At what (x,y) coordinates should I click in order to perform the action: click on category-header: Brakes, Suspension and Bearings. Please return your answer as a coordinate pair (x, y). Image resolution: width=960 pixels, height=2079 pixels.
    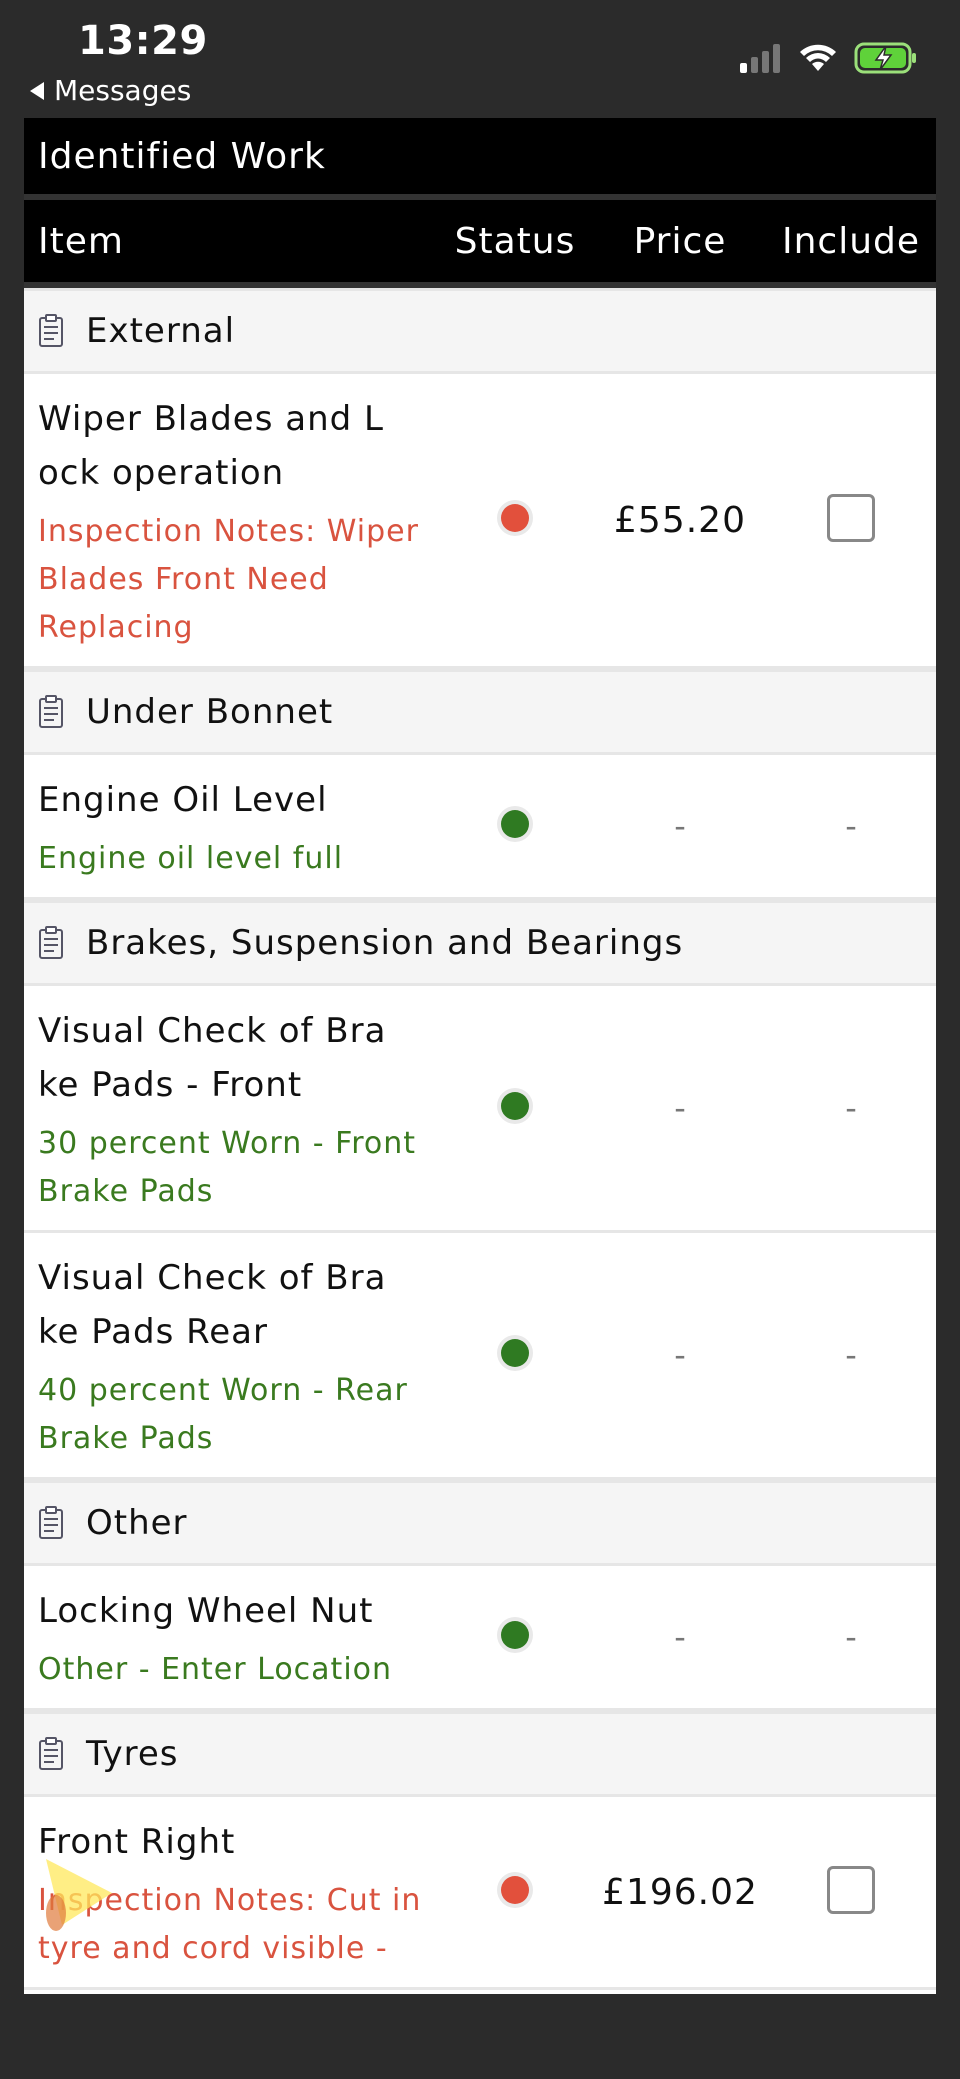
    Looking at the image, I should click on (480, 943).